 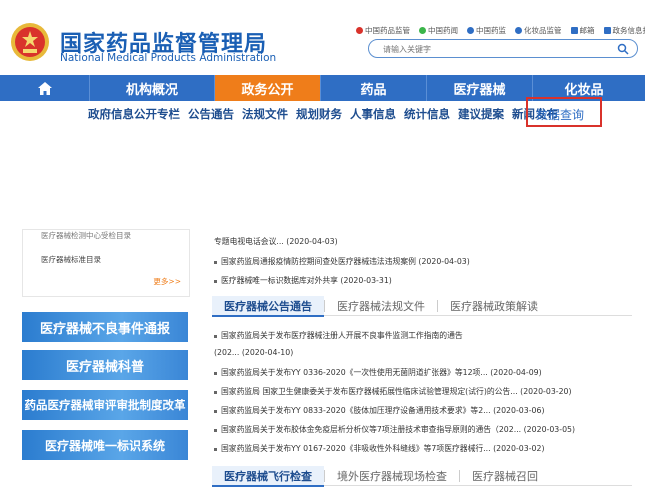 What do you see at coordinates (345, 261) in the screenshot?
I see `news-text: 国家药监局通报疫情防控期间查处医疗器械违法违规案例 (2020-04-03)` at bounding box center [345, 261].